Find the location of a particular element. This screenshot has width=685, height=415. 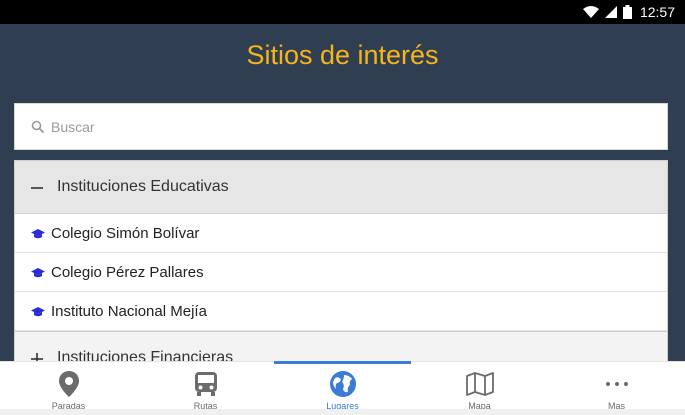

bus-icon is located at coordinates (206, 384).